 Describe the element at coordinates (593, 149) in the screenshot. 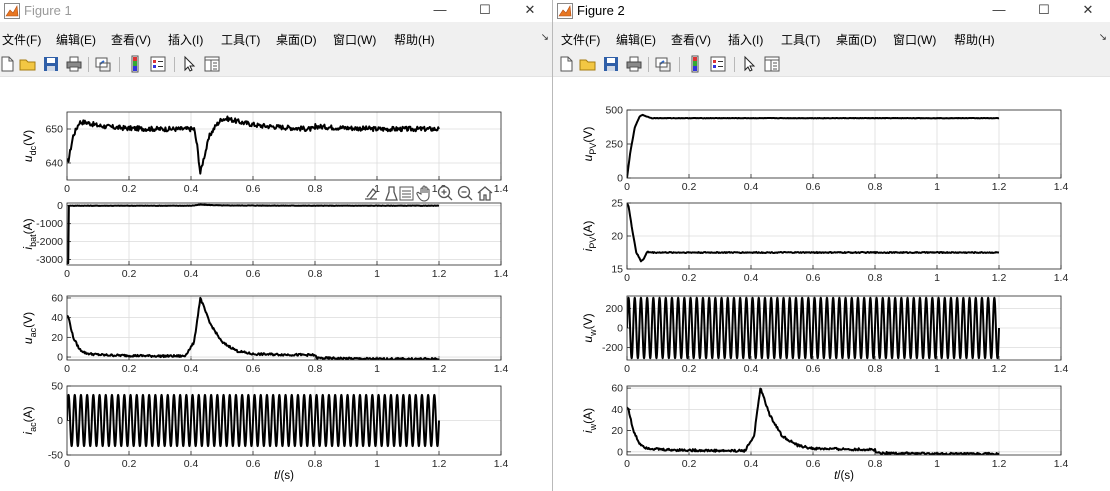

I see `y-label-subscript: PV` at that location.